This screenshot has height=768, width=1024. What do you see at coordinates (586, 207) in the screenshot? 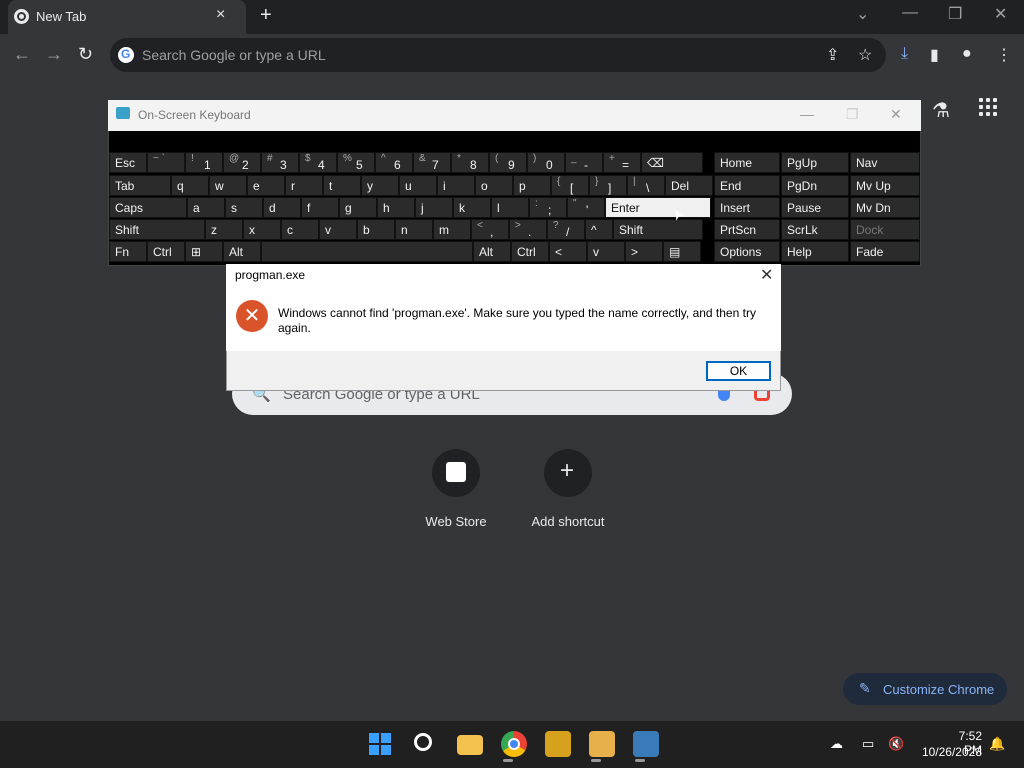
I see `osk-key: " '` at bounding box center [586, 207].